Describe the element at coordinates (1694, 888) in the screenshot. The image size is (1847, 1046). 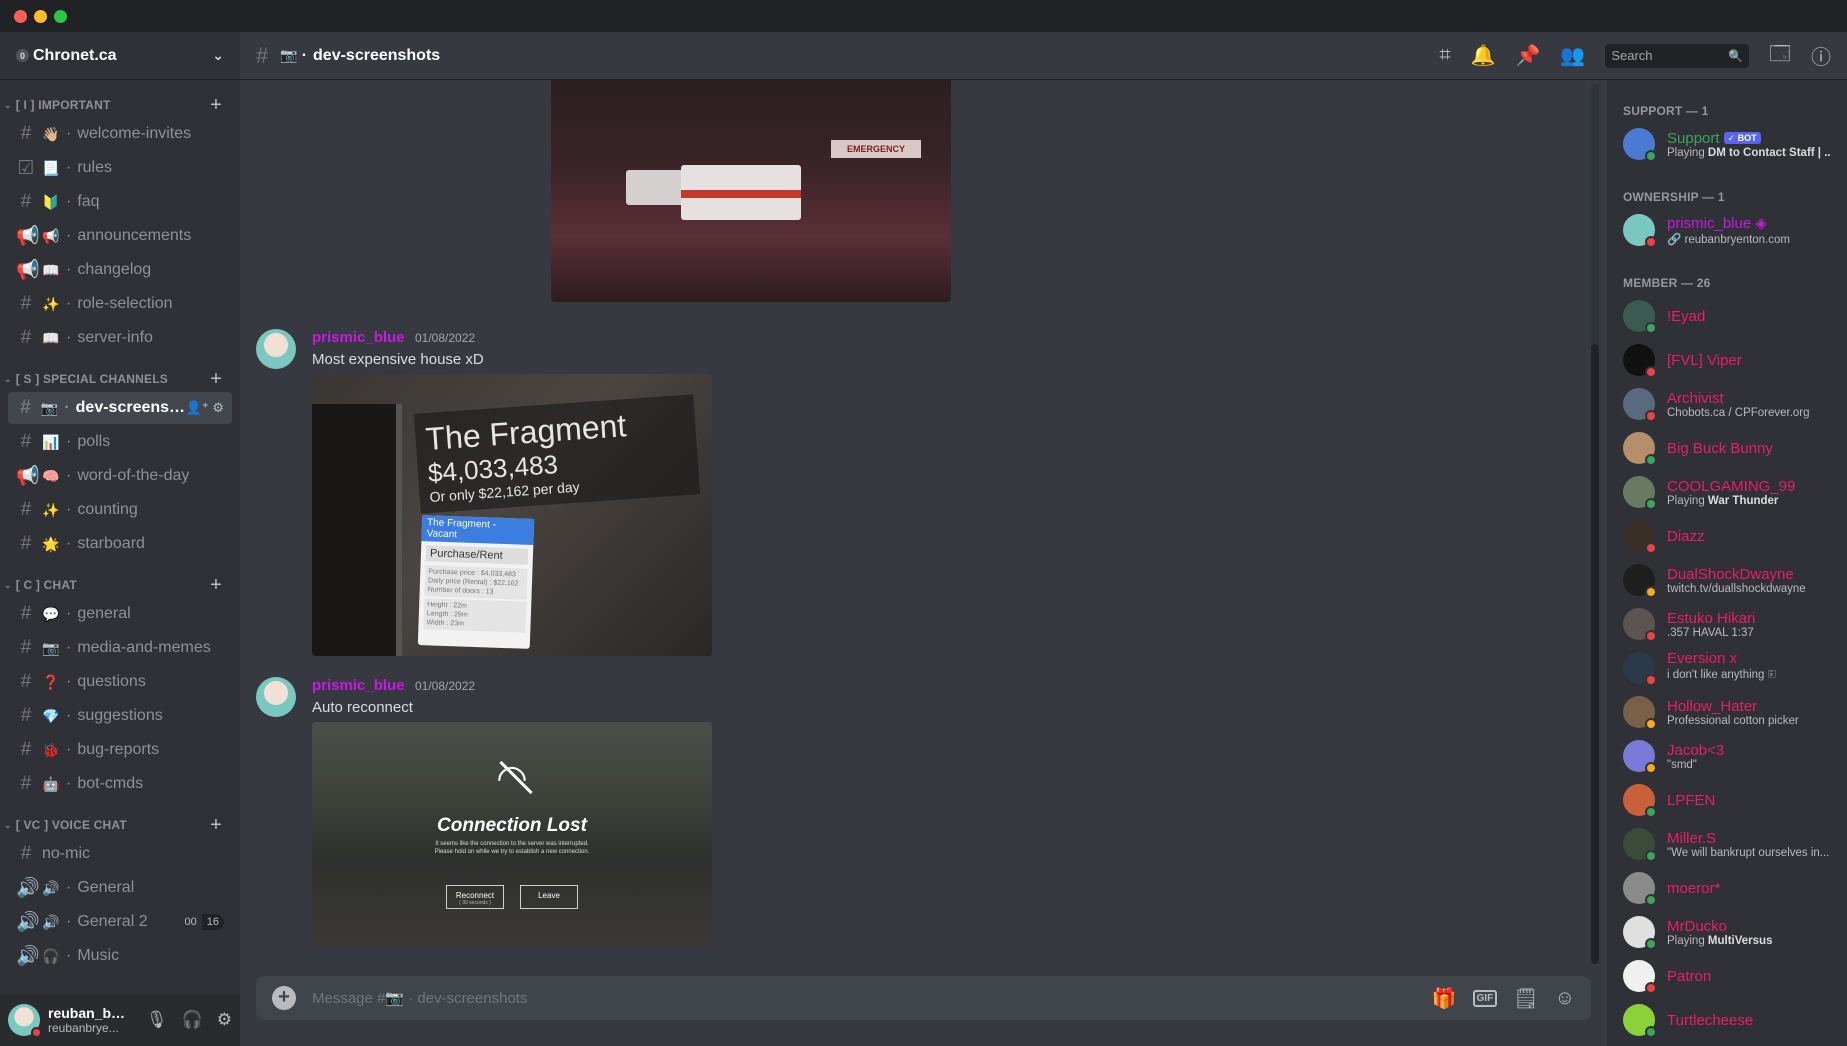
I see `member-name: moeror*` at that location.